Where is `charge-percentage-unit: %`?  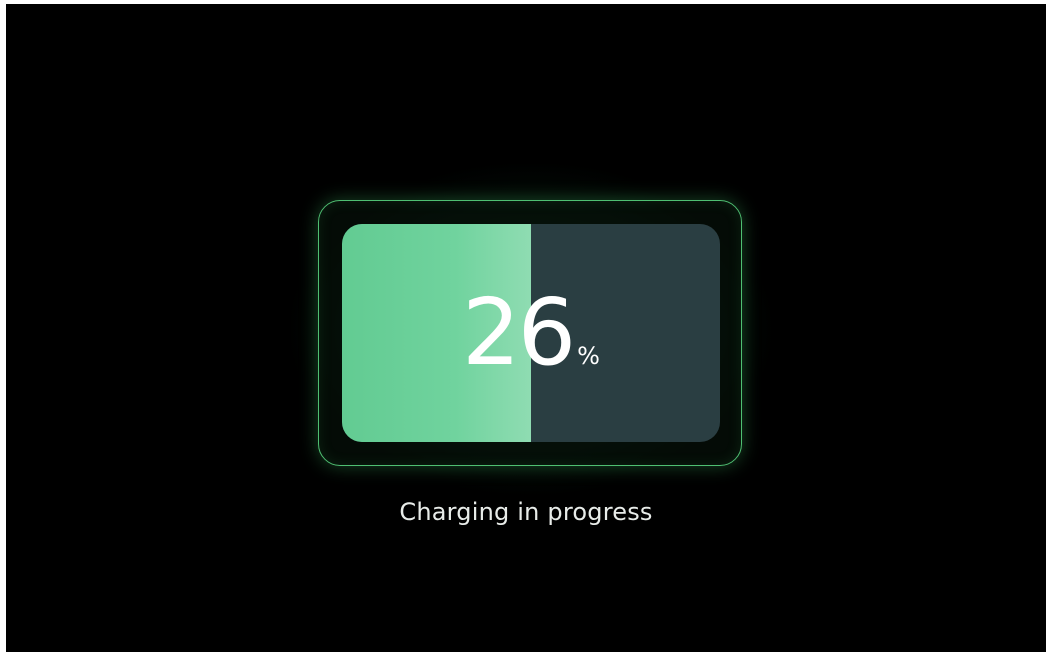 charge-percentage-unit: % is located at coordinates (588, 356).